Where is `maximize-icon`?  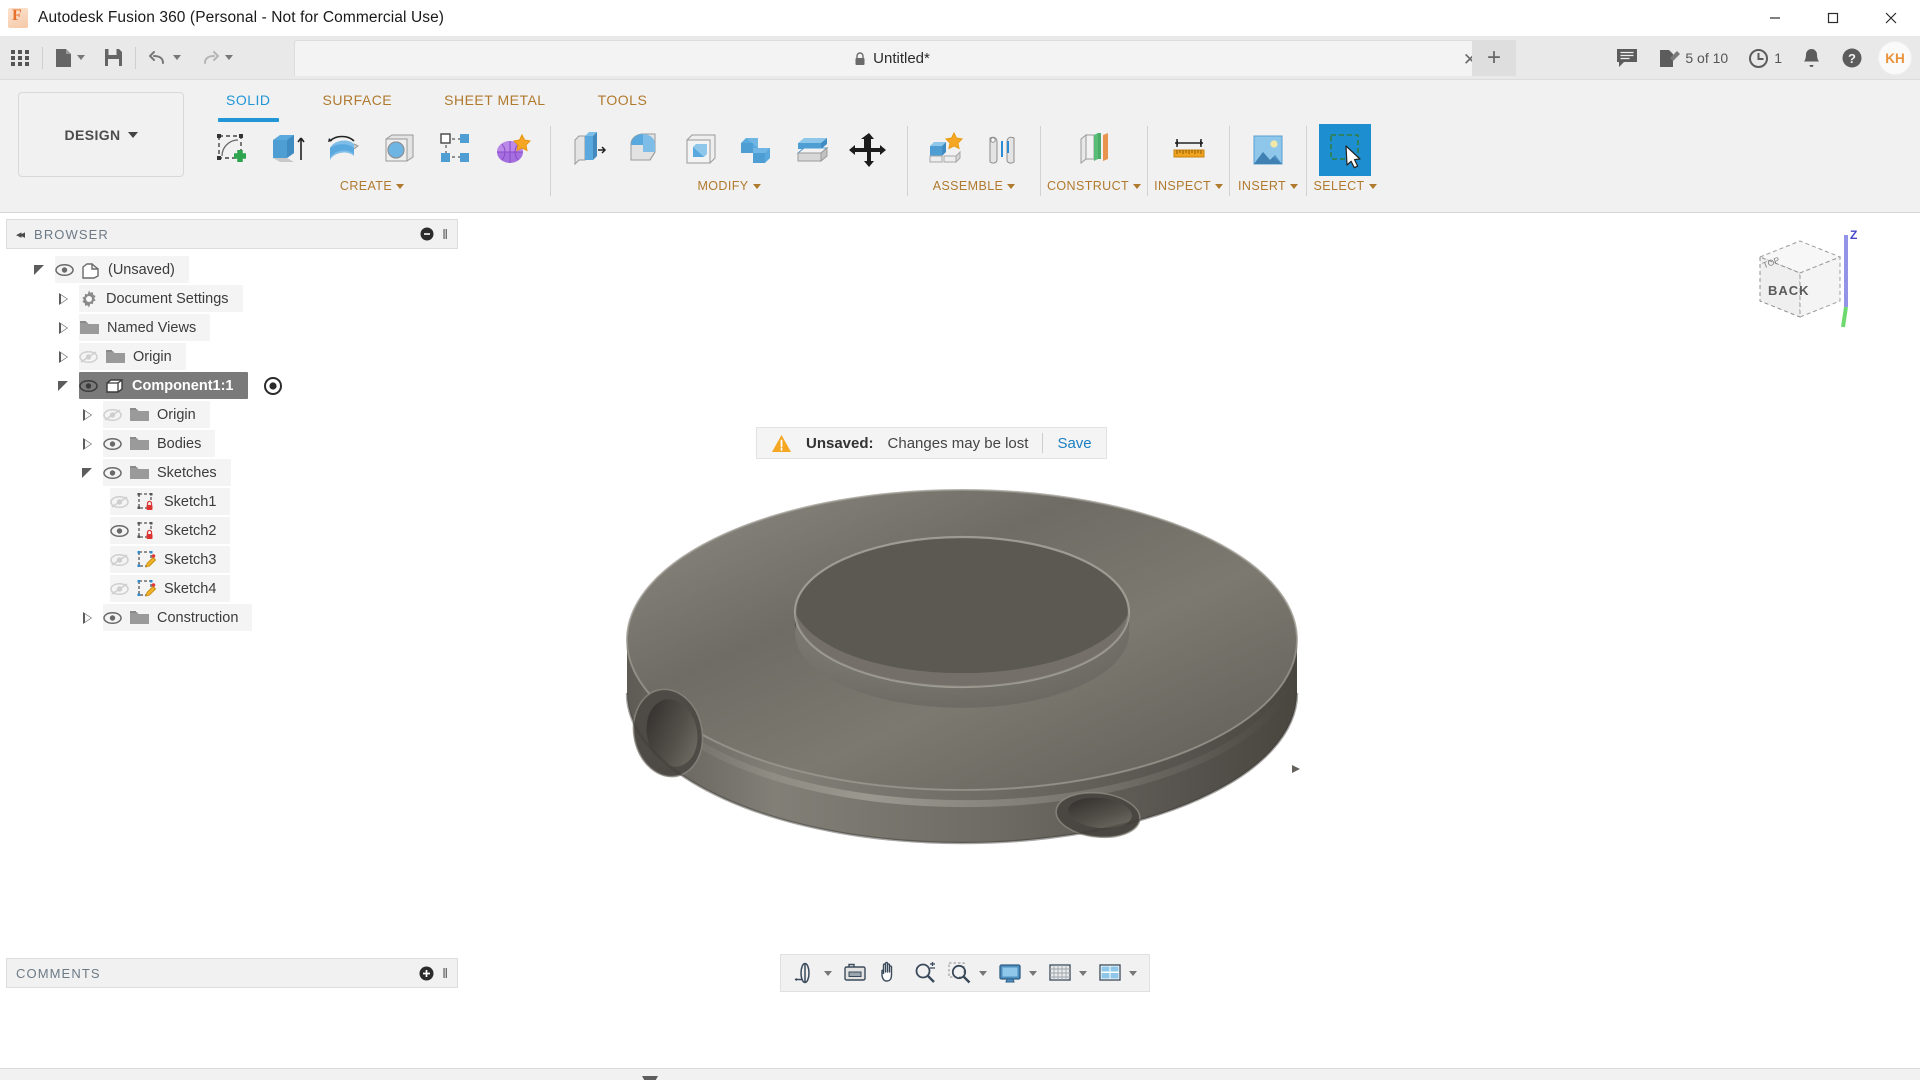 maximize-icon is located at coordinates (1833, 18).